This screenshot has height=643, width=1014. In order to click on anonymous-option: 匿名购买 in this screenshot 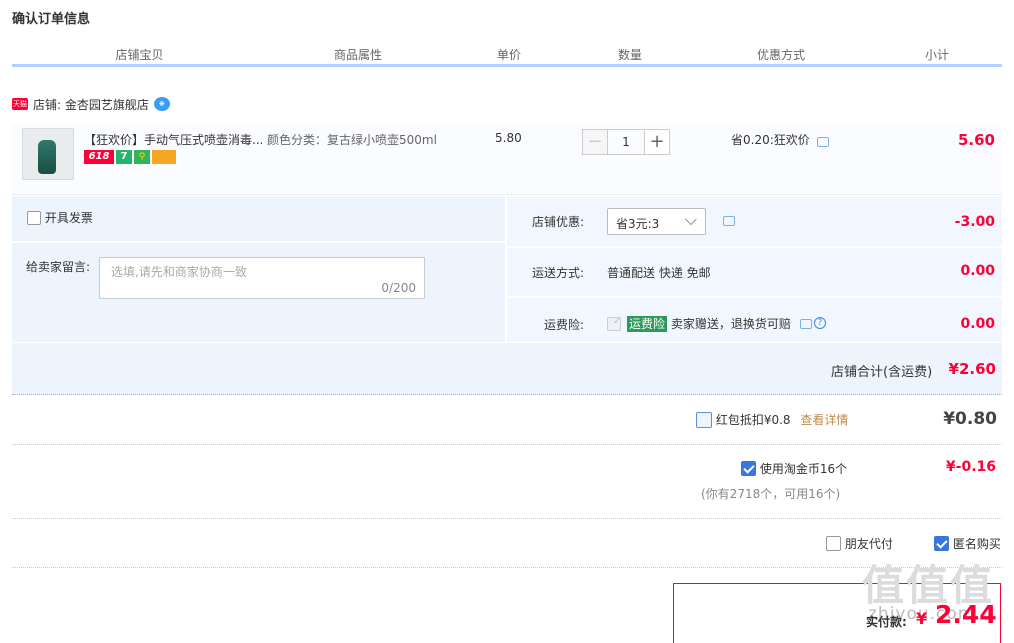, I will do `click(967, 543)`.